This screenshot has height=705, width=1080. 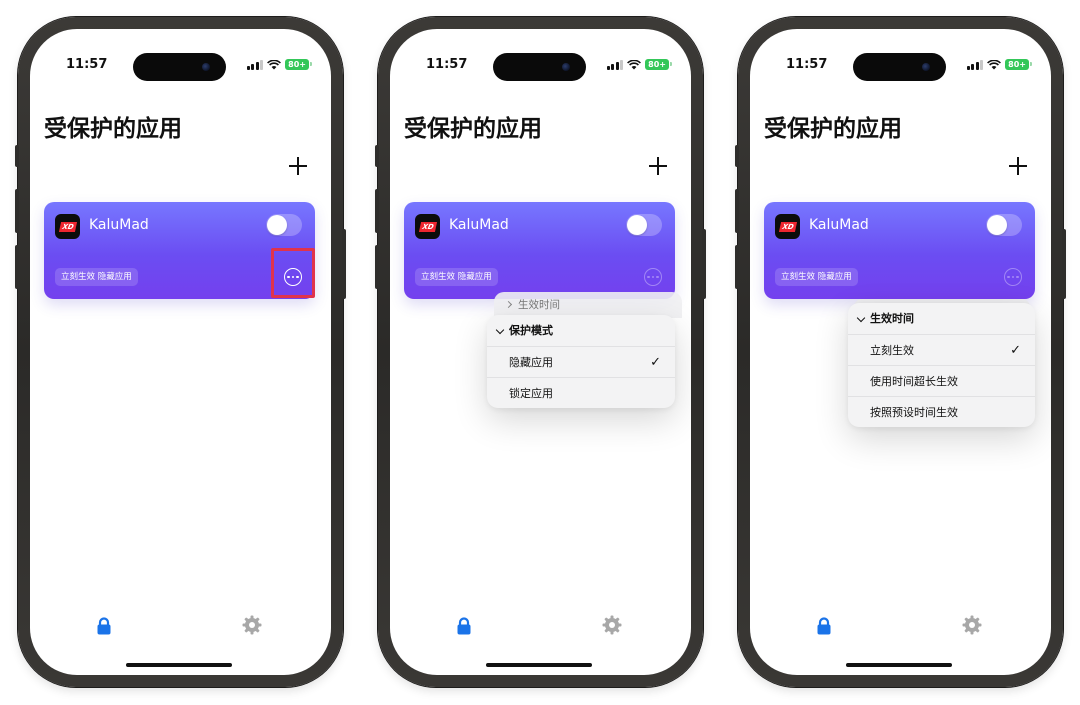 I want to click on protection-mode-menu: 保护模式 隐藏应用 ✓ 锁定应用, so click(x=581, y=361).